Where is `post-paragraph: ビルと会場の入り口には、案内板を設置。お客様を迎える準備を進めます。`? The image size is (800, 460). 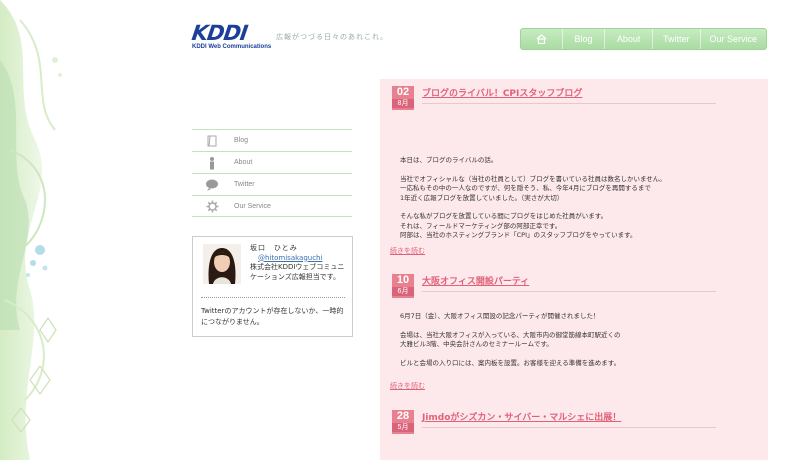 post-paragraph: ビルと会場の入り口には、案内板を設置。お客様を迎える準備を進めます。 is located at coordinates (510, 362).